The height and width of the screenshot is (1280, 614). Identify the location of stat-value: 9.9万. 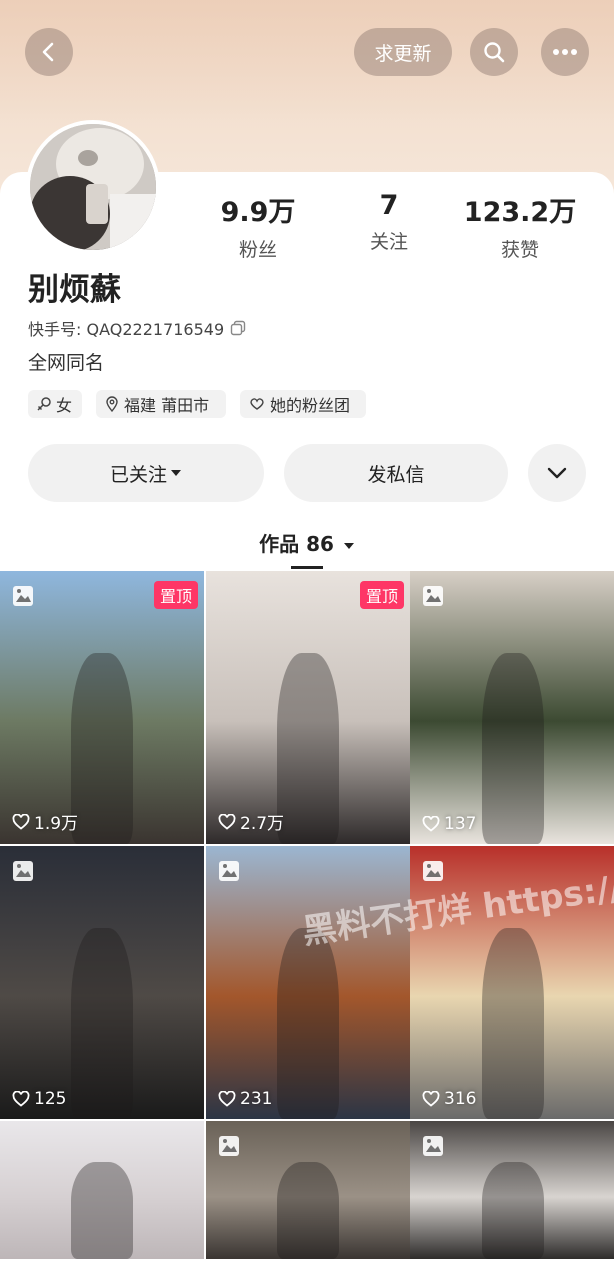
(258, 212).